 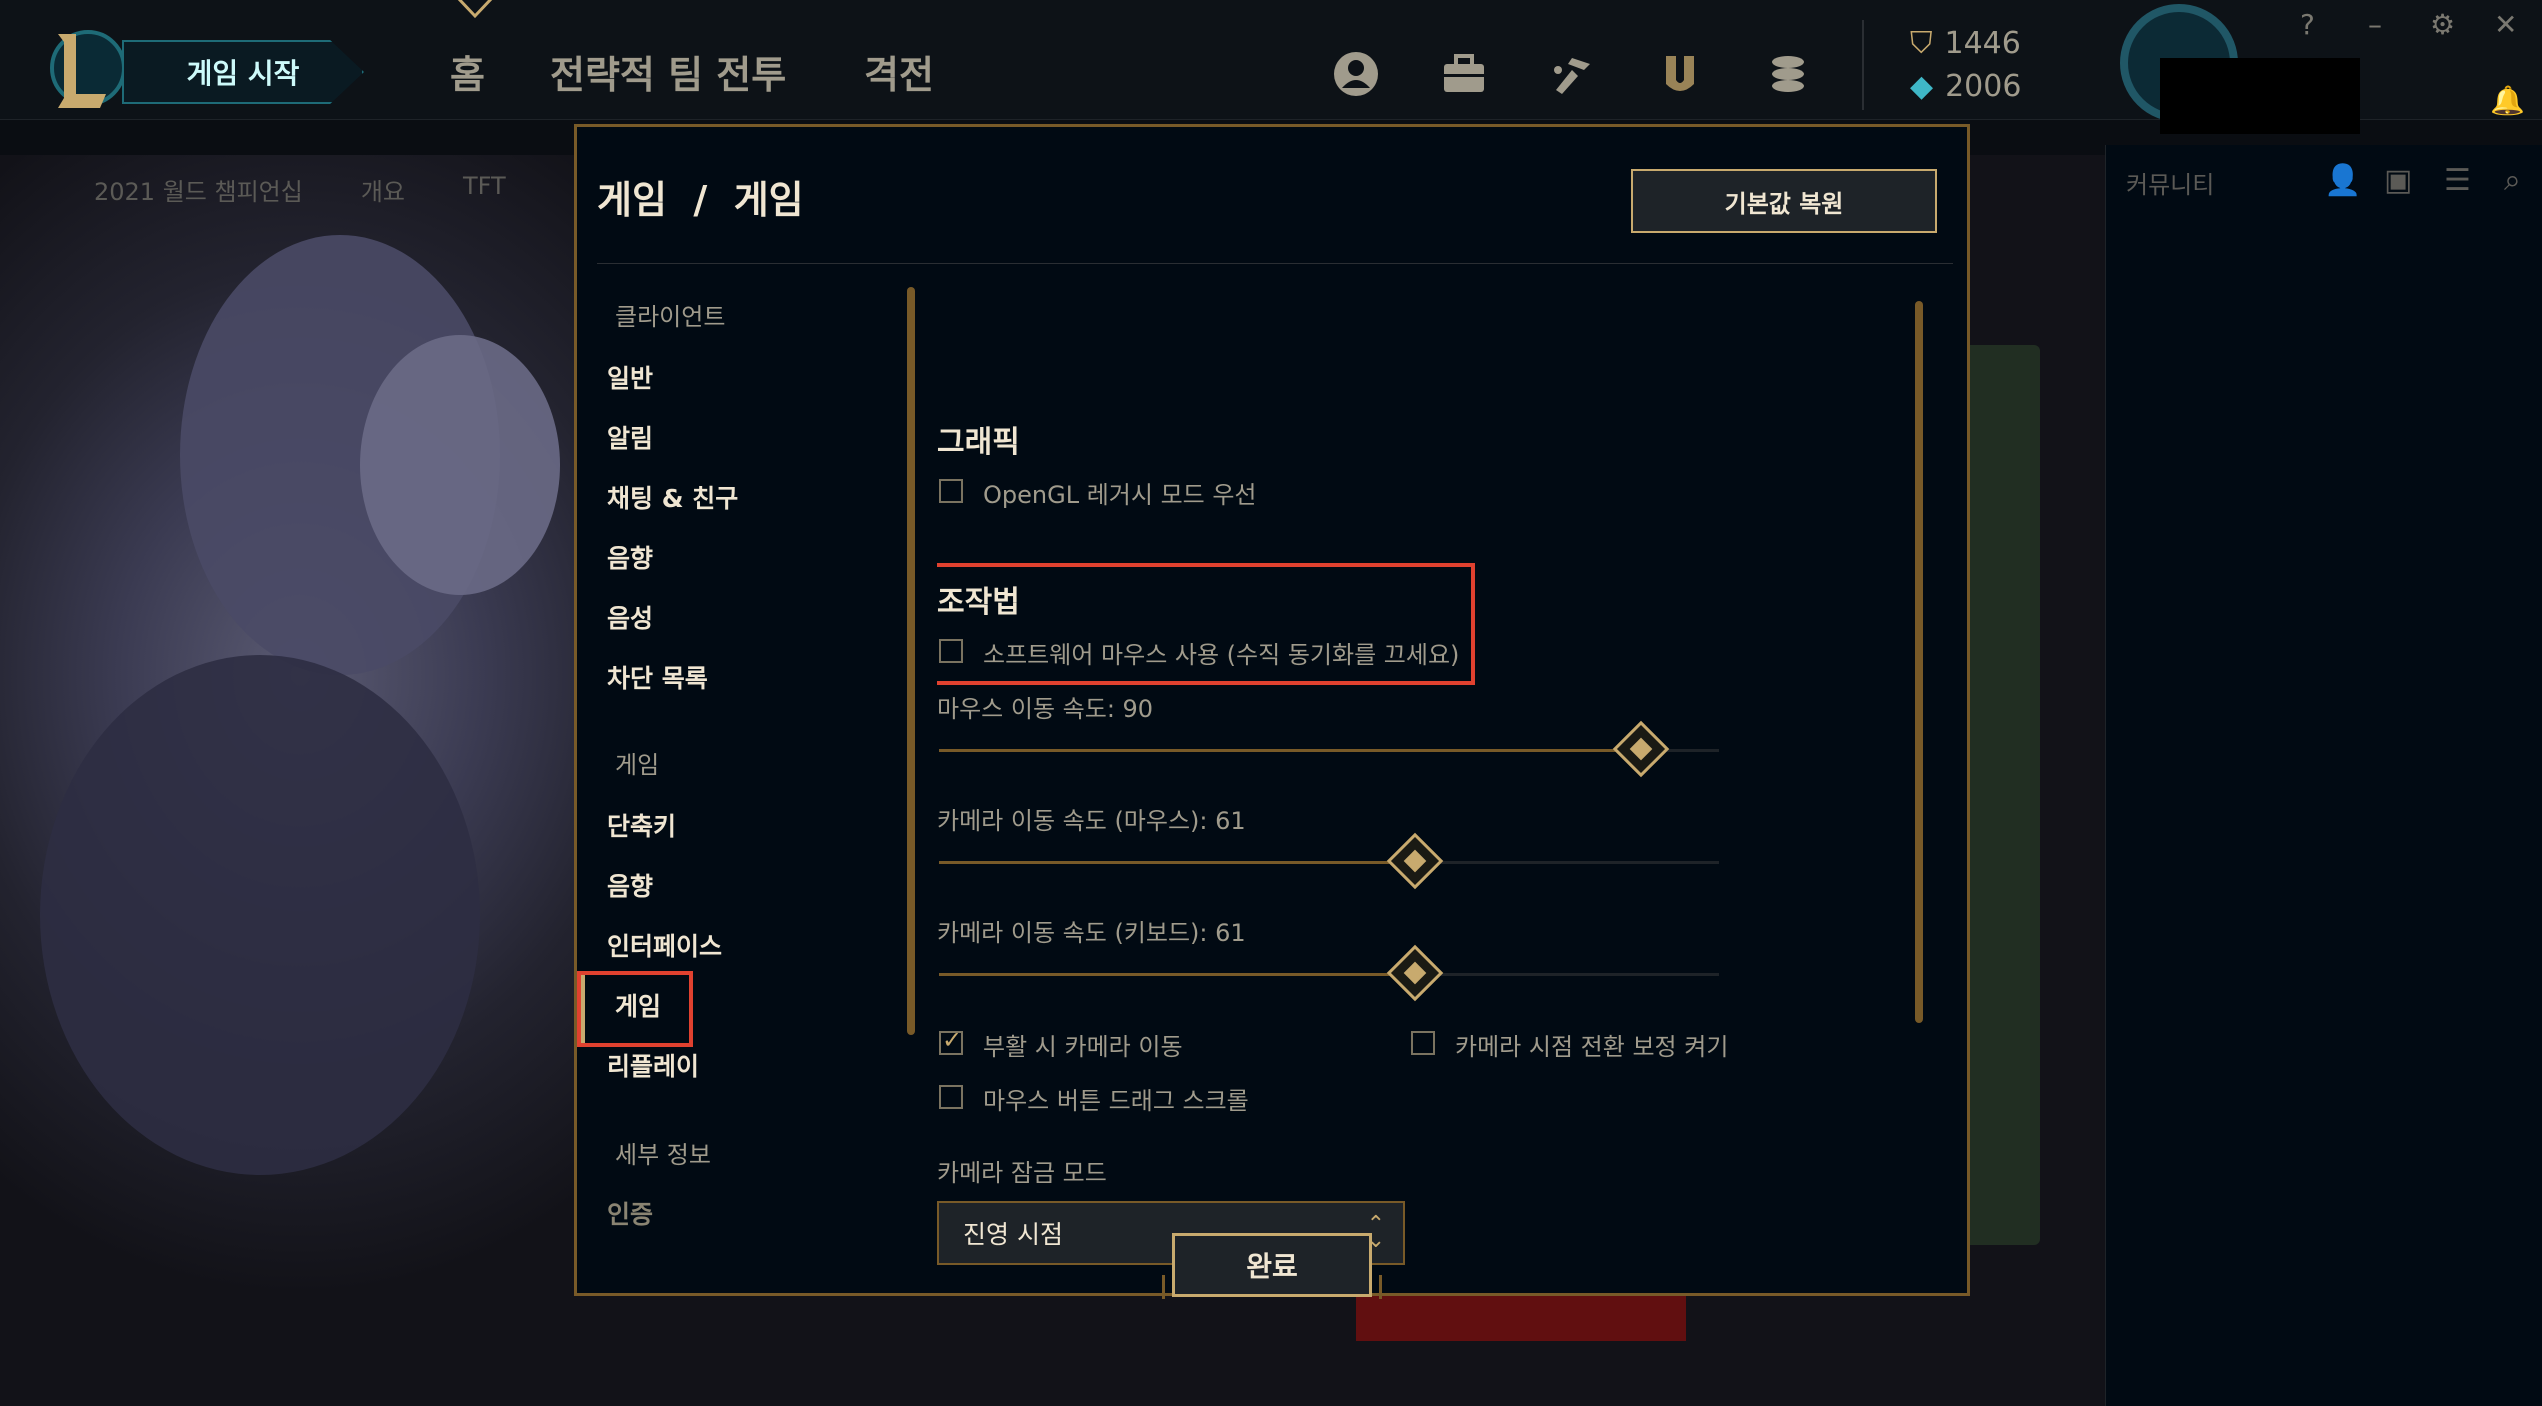 I want to click on blue-essence-icon: ◆, so click(x=1922, y=86).